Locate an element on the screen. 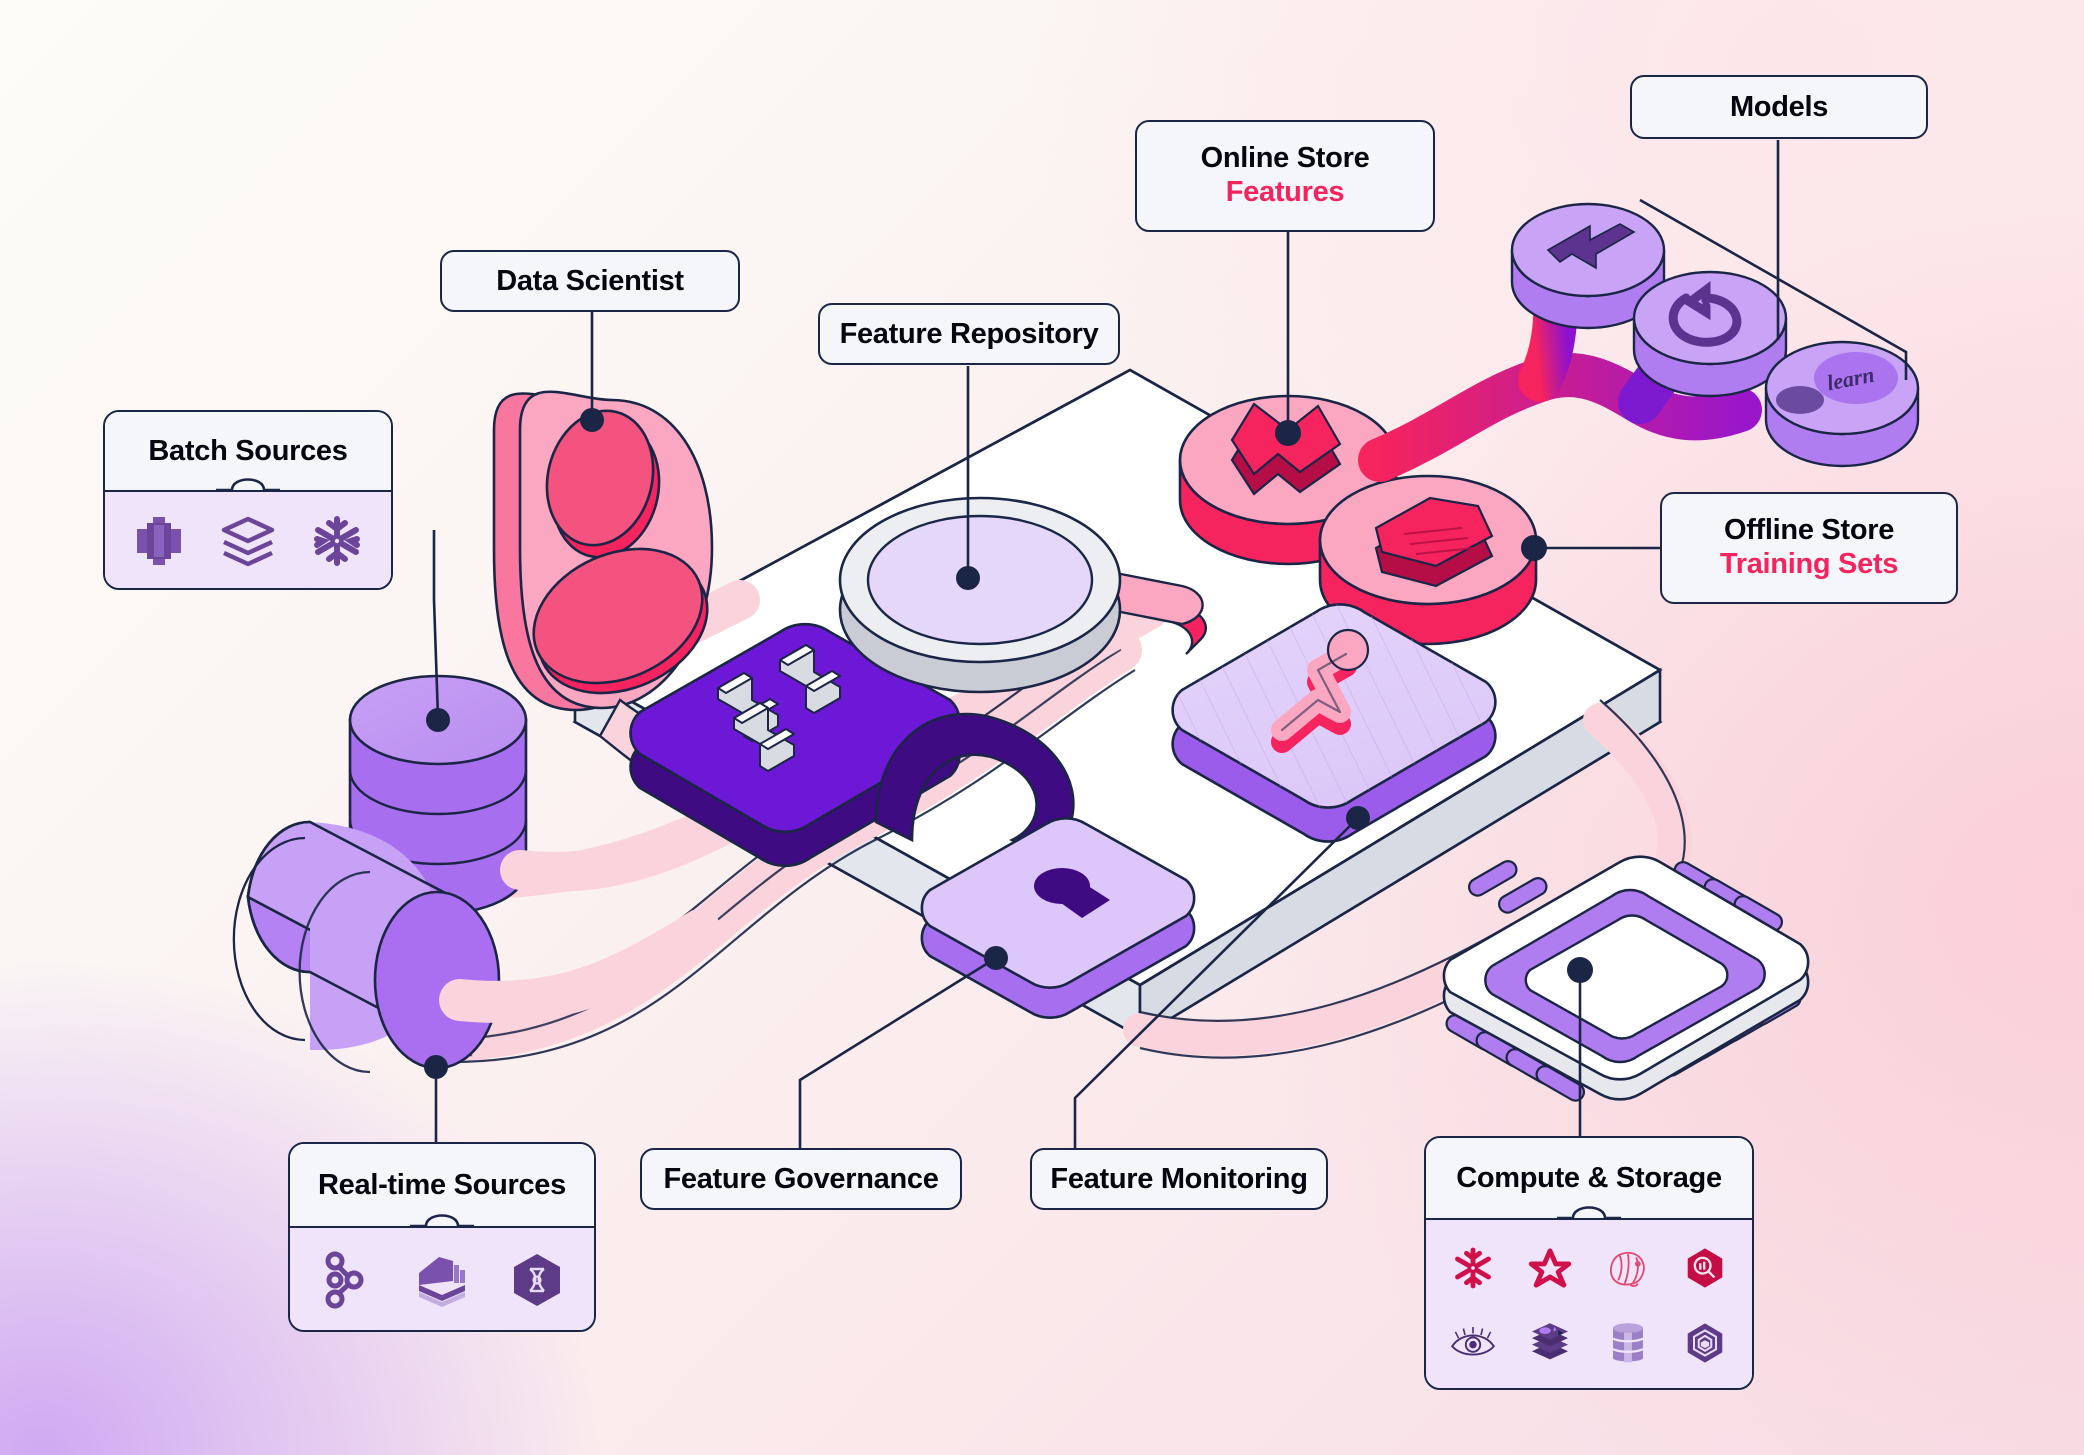 This screenshot has height=1455, width=2084. panel-title: Batch Sources is located at coordinates (248, 450).